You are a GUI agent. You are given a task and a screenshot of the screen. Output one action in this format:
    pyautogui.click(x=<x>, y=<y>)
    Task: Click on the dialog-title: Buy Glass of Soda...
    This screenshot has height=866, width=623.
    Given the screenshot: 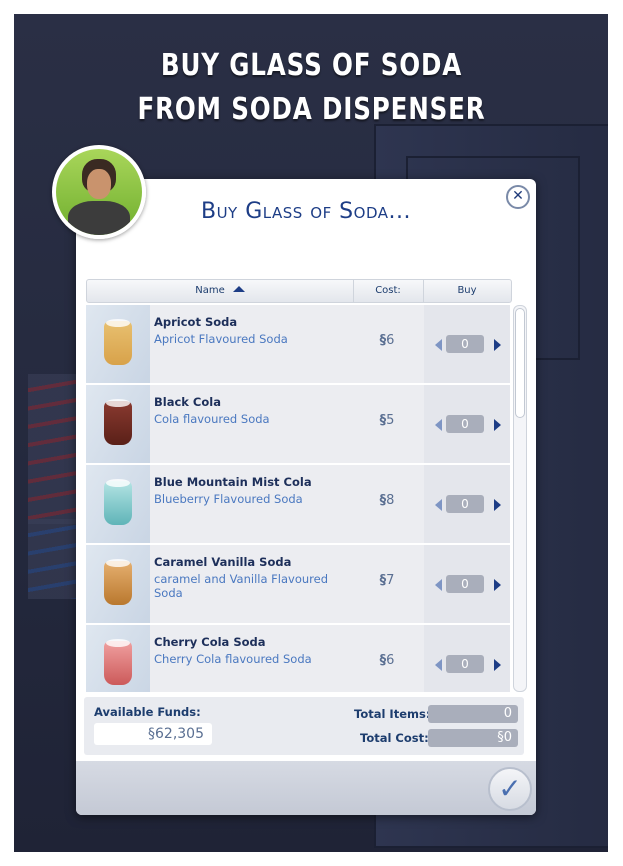 What is the action you would take?
    pyautogui.click(x=305, y=211)
    